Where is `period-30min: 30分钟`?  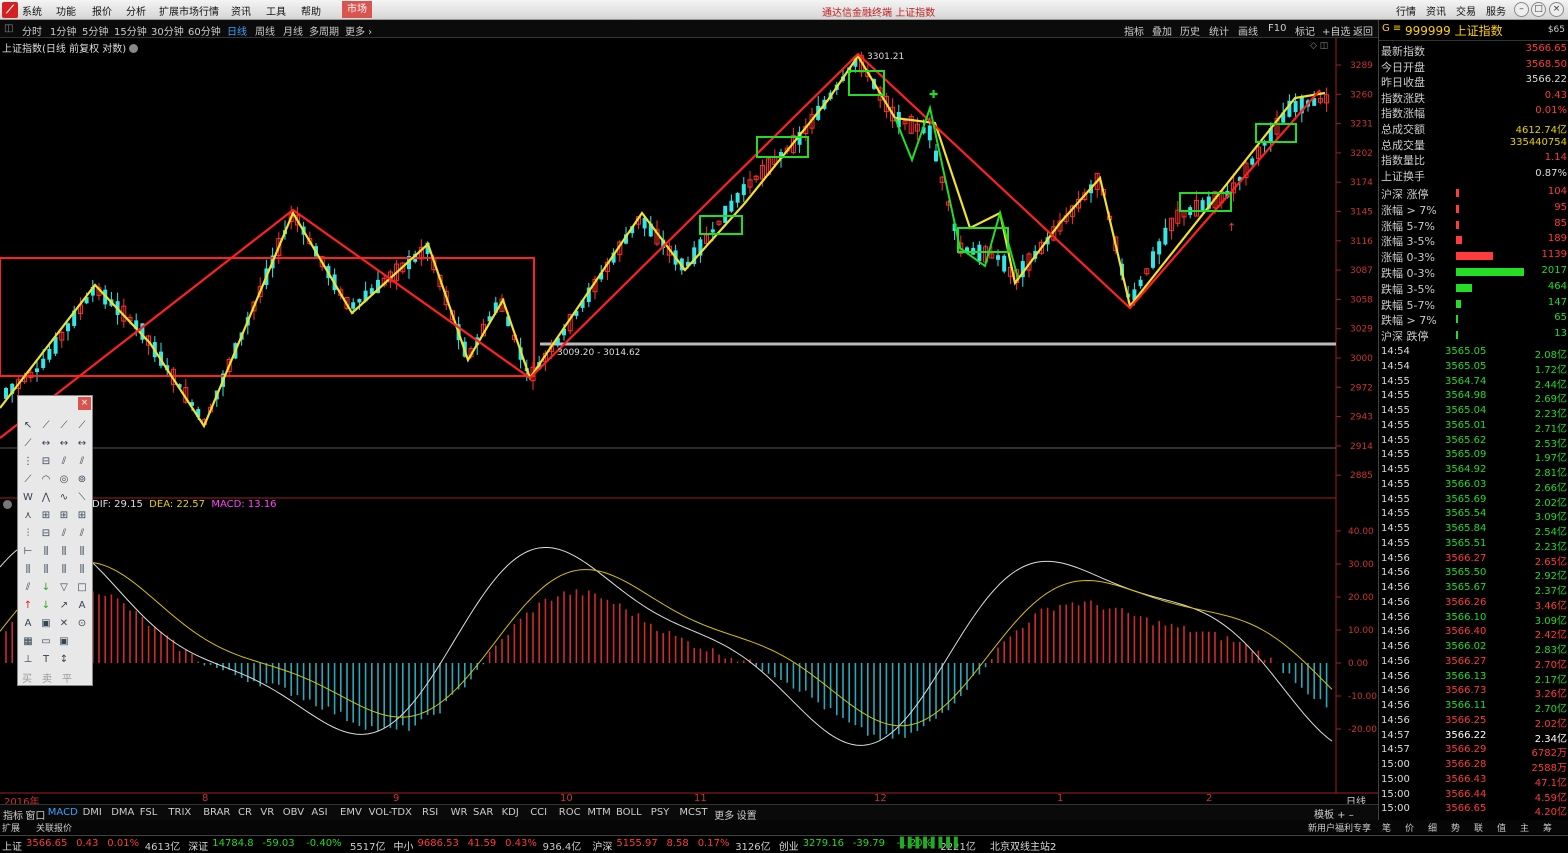
period-30min: 30分钟 is located at coordinates (167, 30).